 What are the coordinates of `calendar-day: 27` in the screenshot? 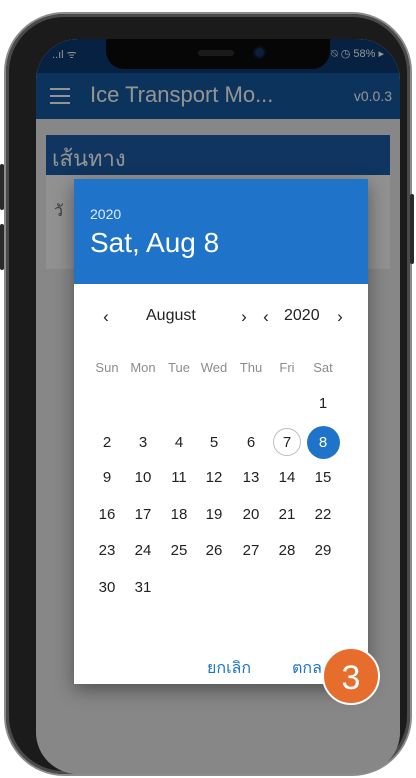 It's located at (251, 551).